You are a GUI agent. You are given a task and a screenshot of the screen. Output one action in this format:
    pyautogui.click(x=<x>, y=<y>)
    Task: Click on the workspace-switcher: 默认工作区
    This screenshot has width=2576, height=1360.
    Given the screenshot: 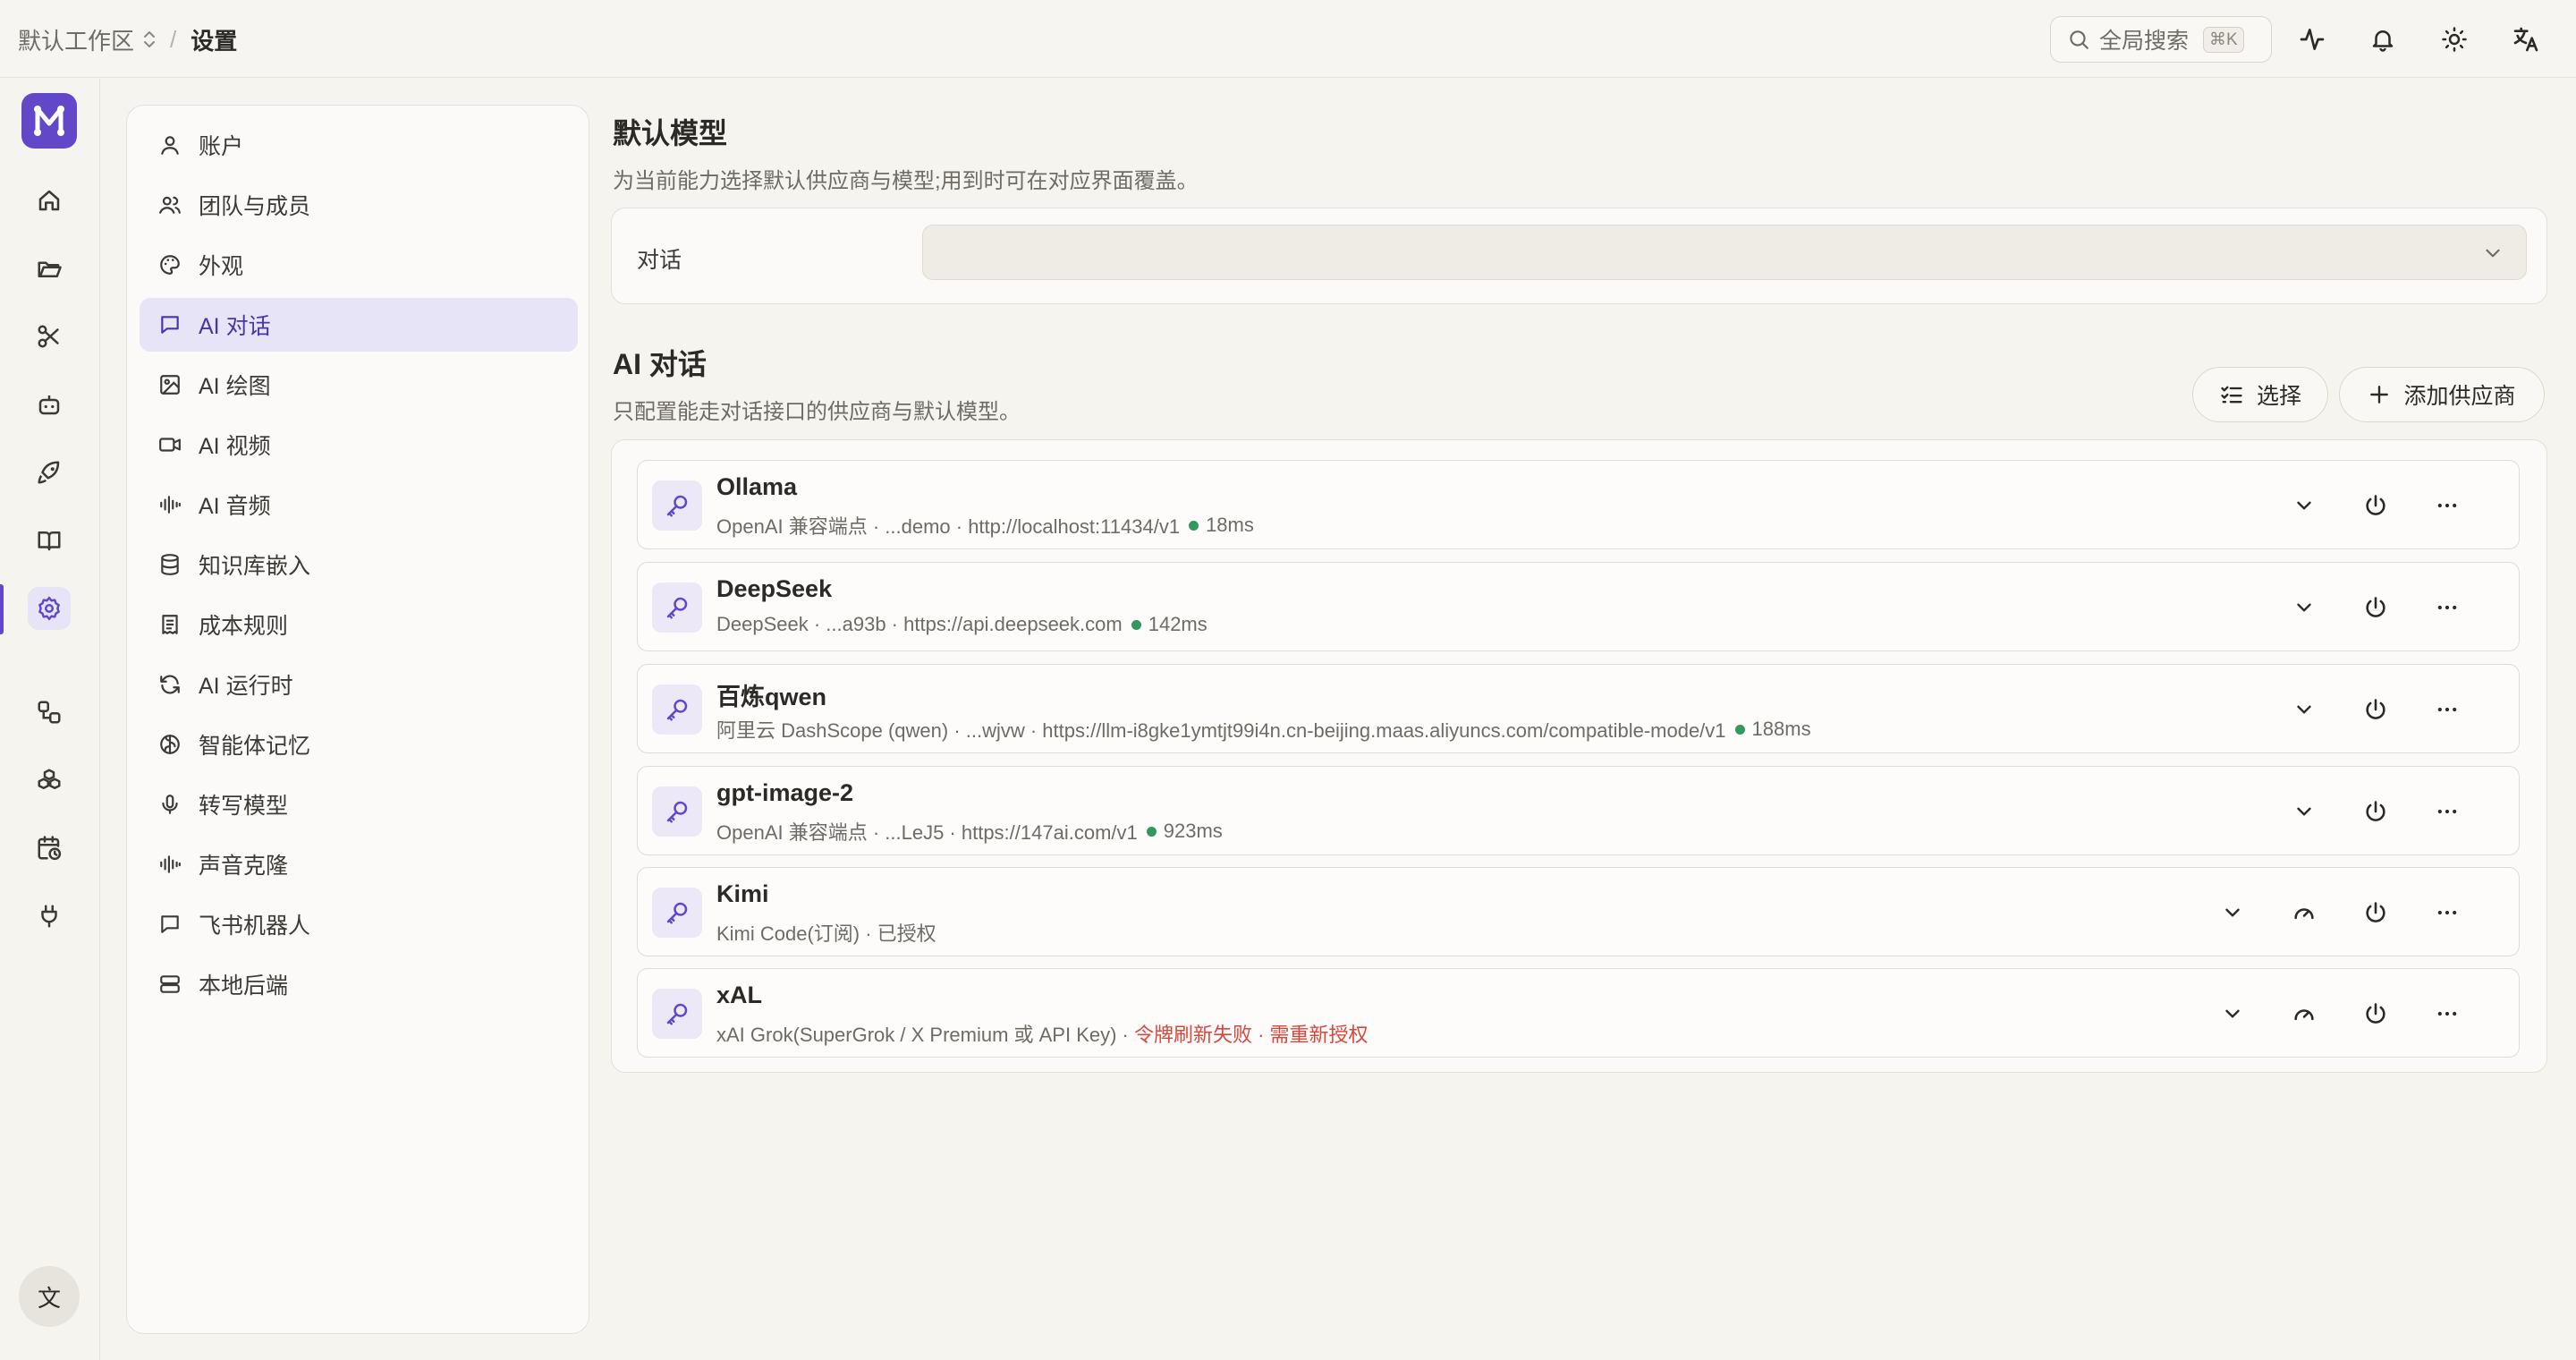 What is the action you would take?
    pyautogui.click(x=76, y=39)
    